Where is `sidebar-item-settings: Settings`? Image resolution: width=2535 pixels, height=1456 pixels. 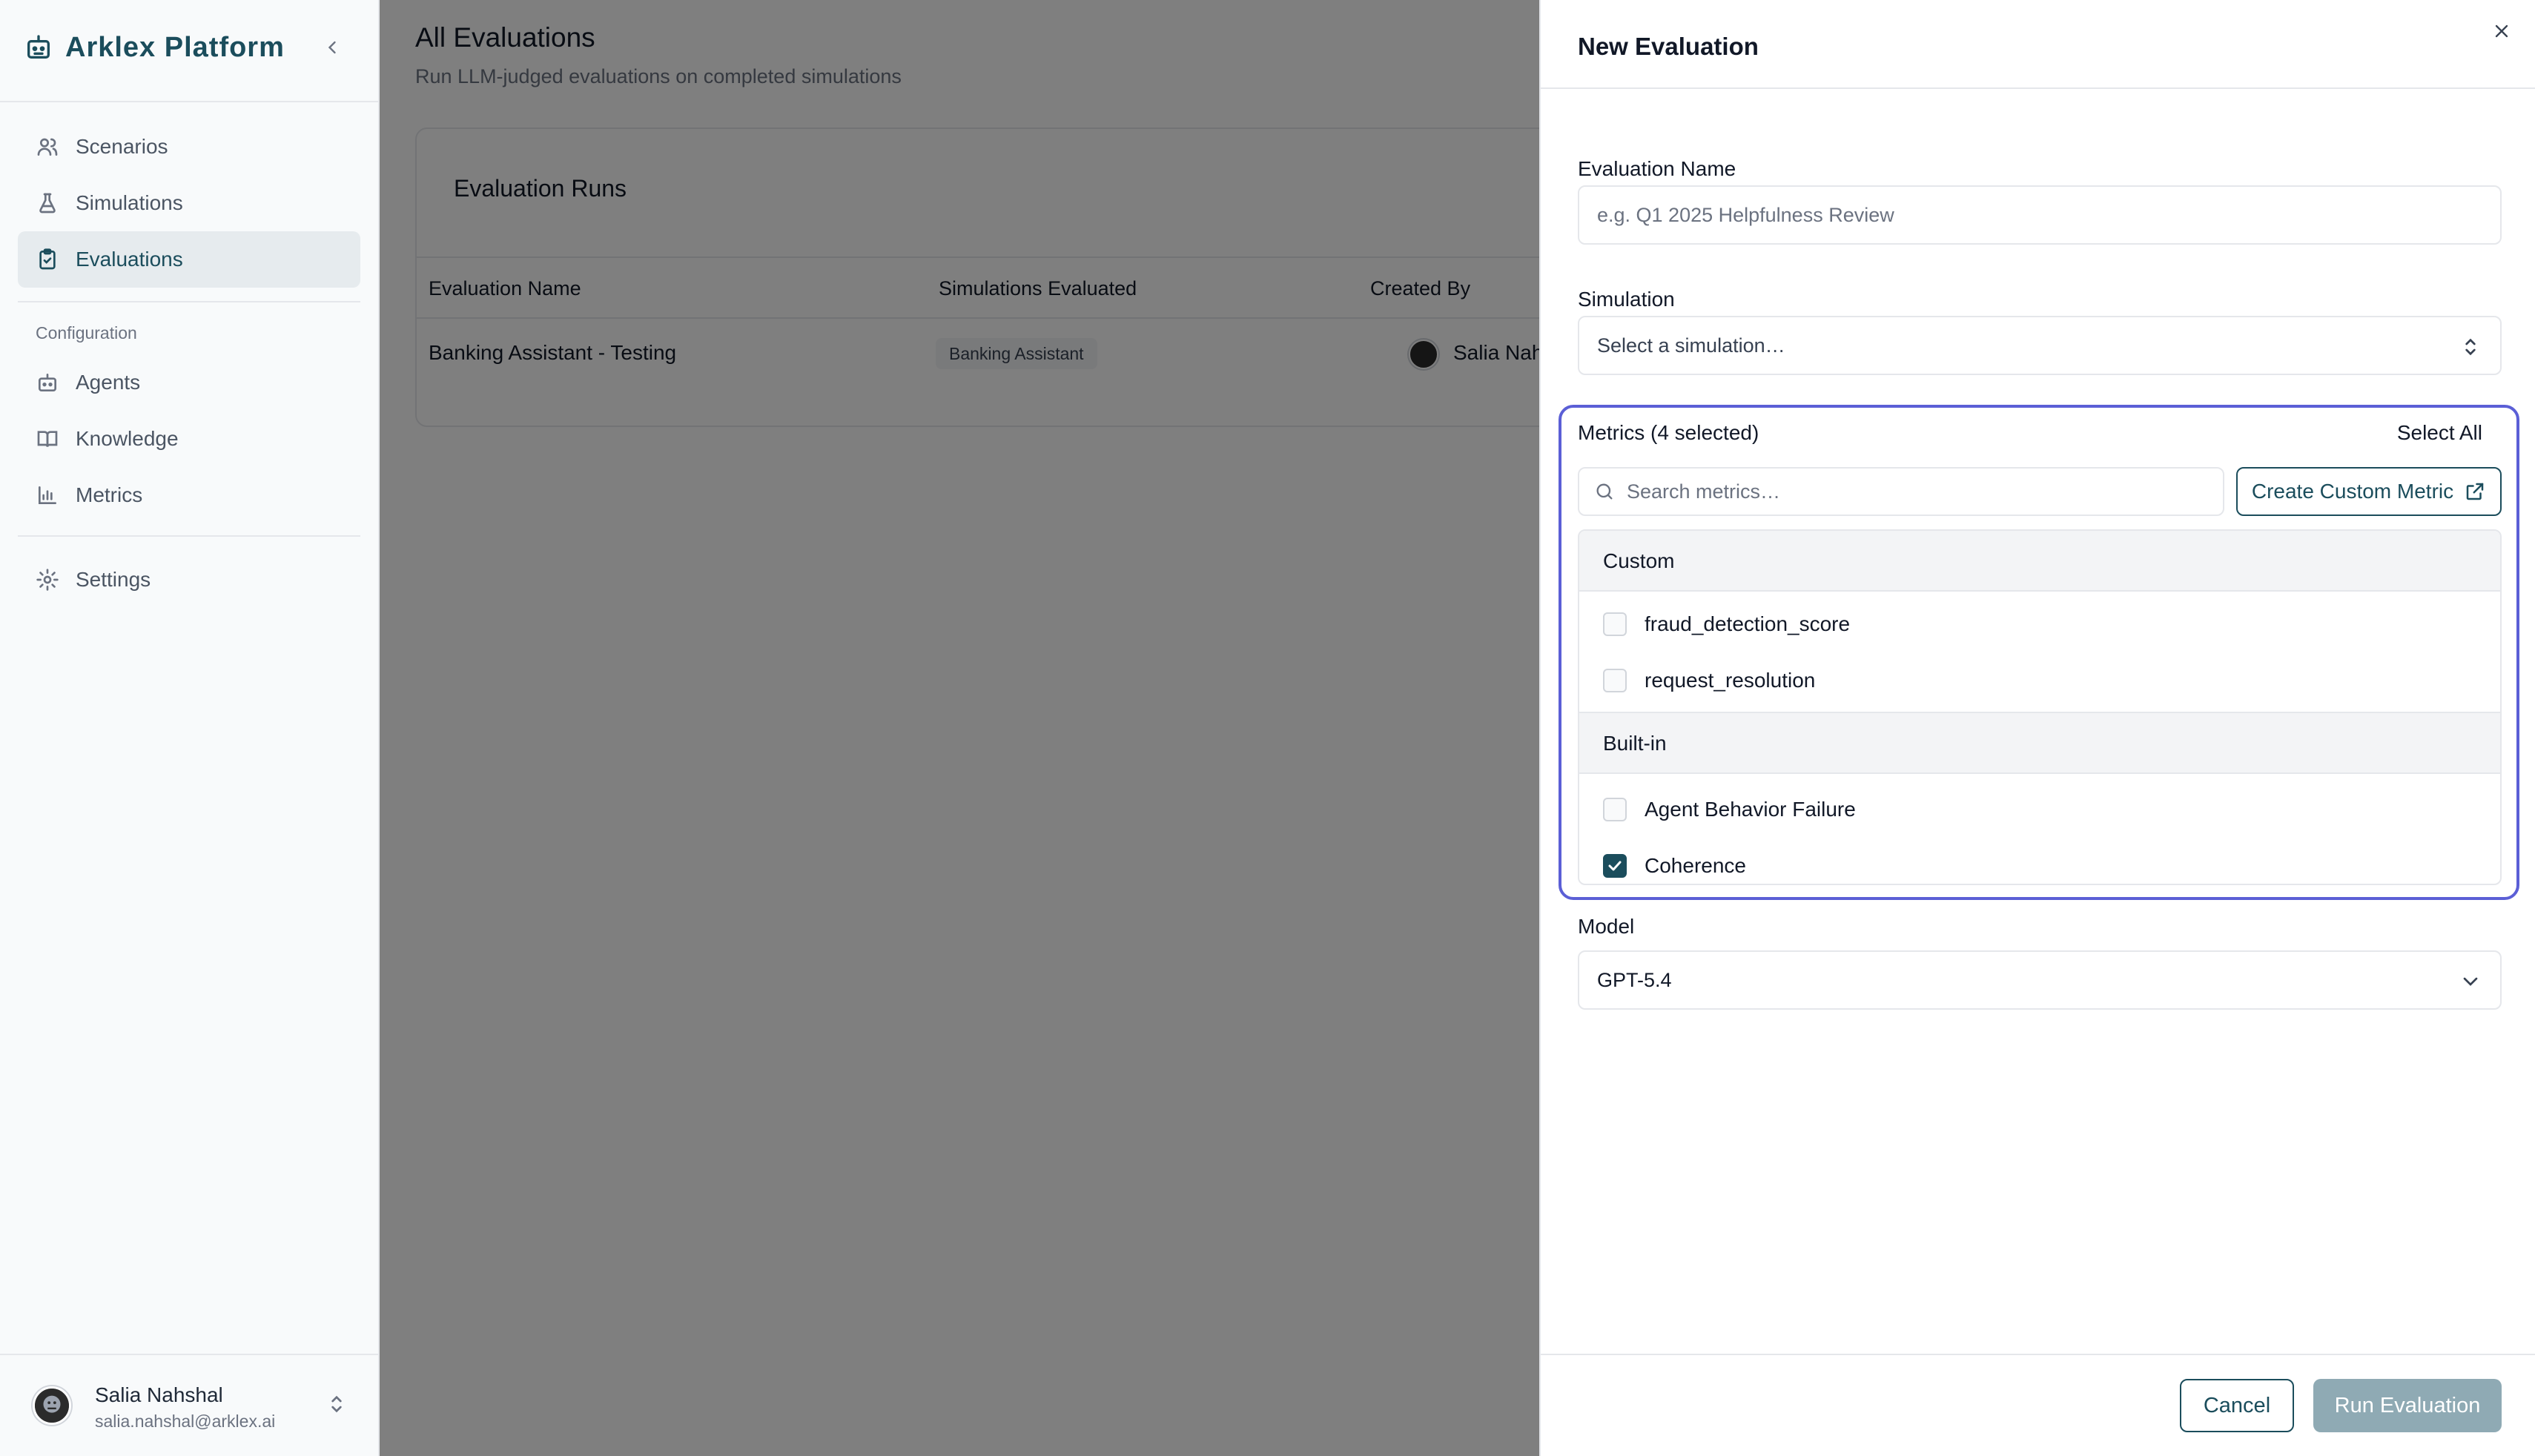 sidebar-item-settings: Settings is located at coordinates (189, 580).